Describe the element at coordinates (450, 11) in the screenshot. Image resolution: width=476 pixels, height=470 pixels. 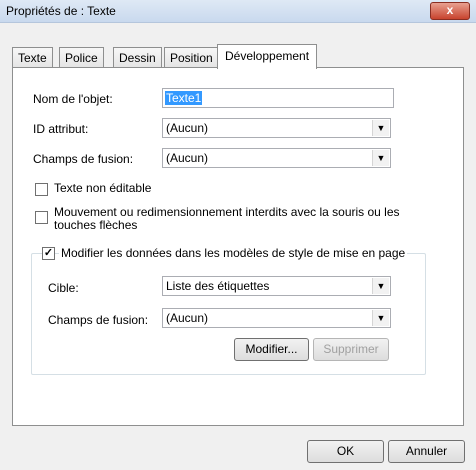
I see `close-button: x` at that location.